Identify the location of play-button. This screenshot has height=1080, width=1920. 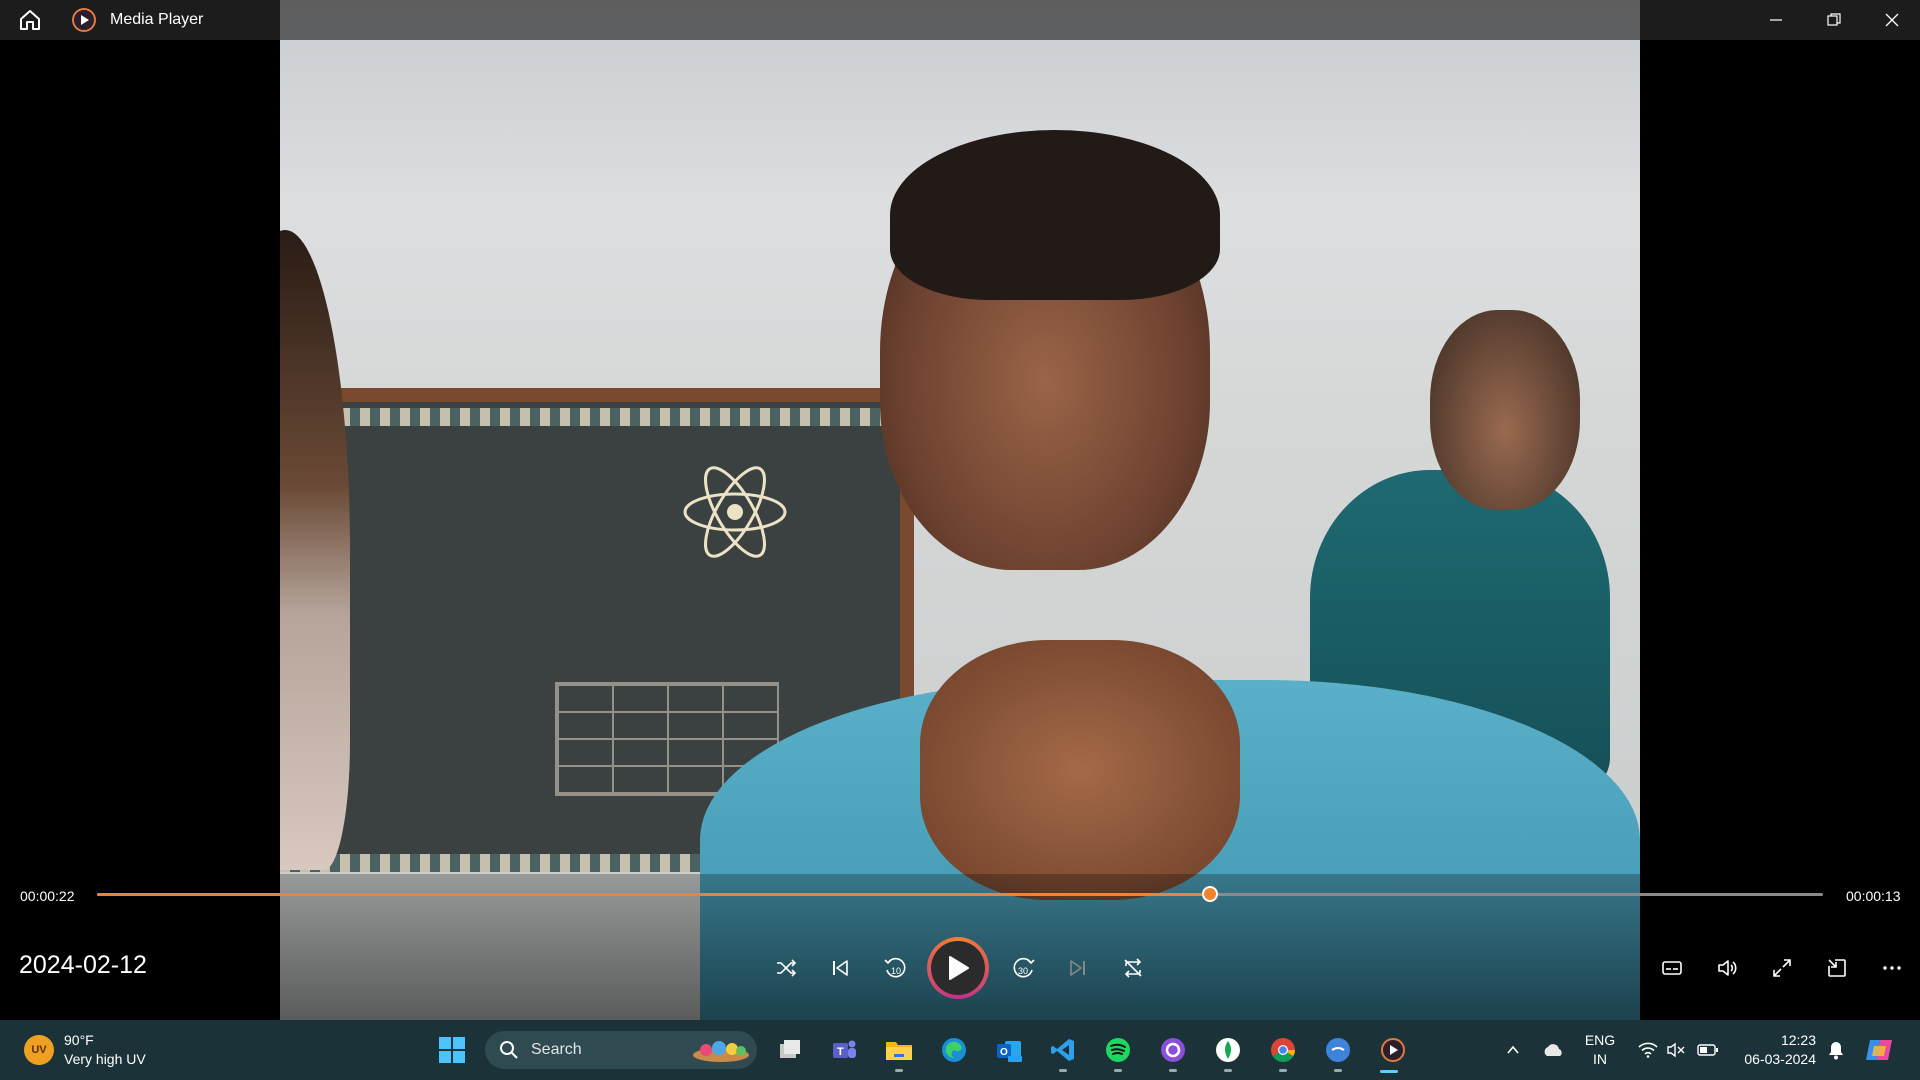
(958, 968).